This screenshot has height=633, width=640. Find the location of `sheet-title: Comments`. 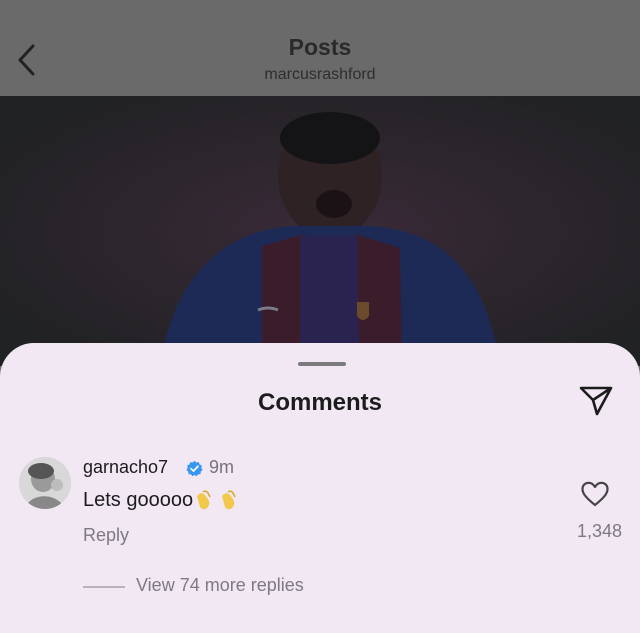

sheet-title: Comments is located at coordinates (320, 402).